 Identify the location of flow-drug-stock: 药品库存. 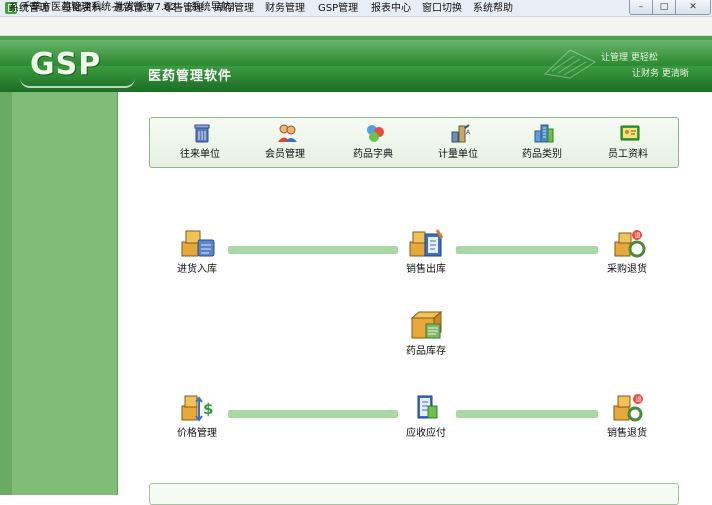
(426, 340).